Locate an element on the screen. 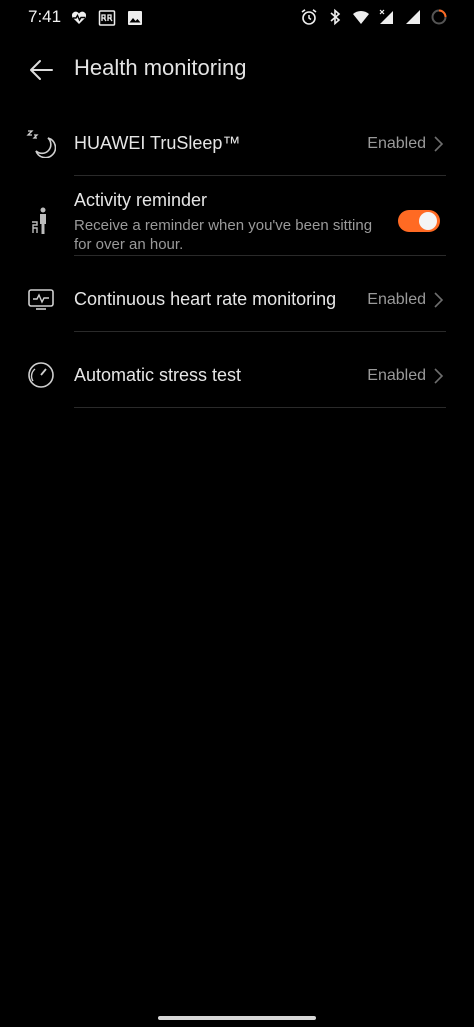  divider is located at coordinates (260, 407).